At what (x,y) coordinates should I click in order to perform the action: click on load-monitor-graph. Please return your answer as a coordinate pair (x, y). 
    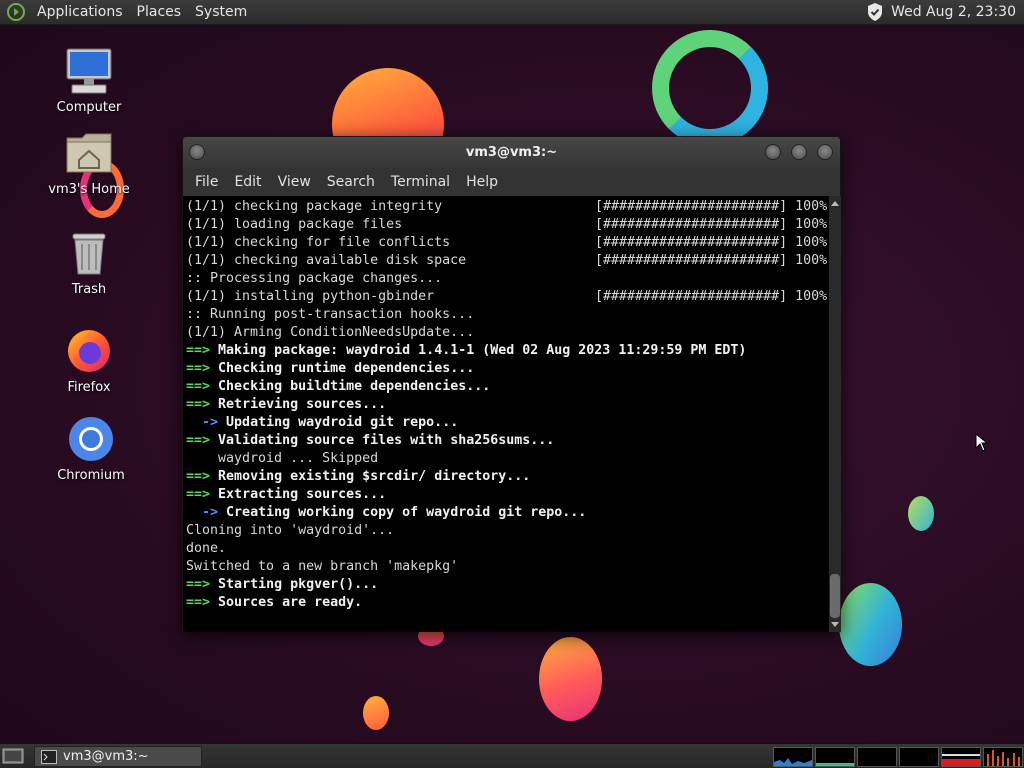
    Looking at the image, I should click on (919, 757).